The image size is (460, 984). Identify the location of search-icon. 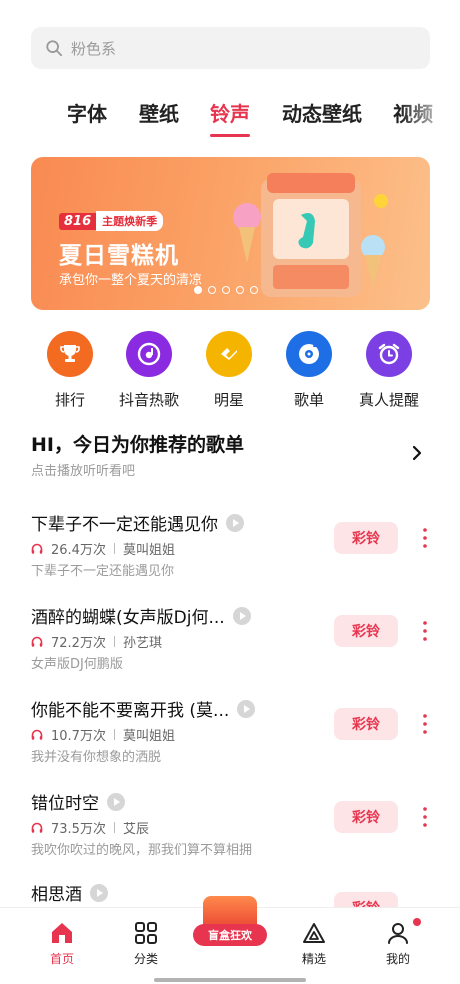
(54, 48).